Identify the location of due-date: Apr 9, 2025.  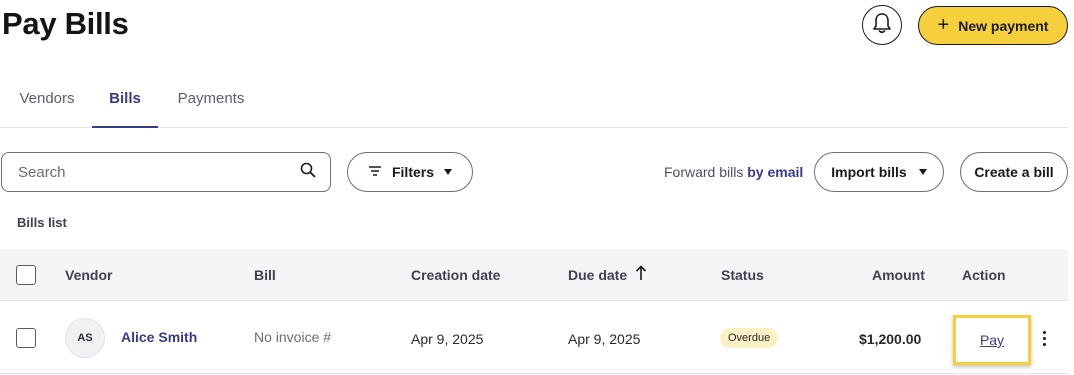
(604, 339).